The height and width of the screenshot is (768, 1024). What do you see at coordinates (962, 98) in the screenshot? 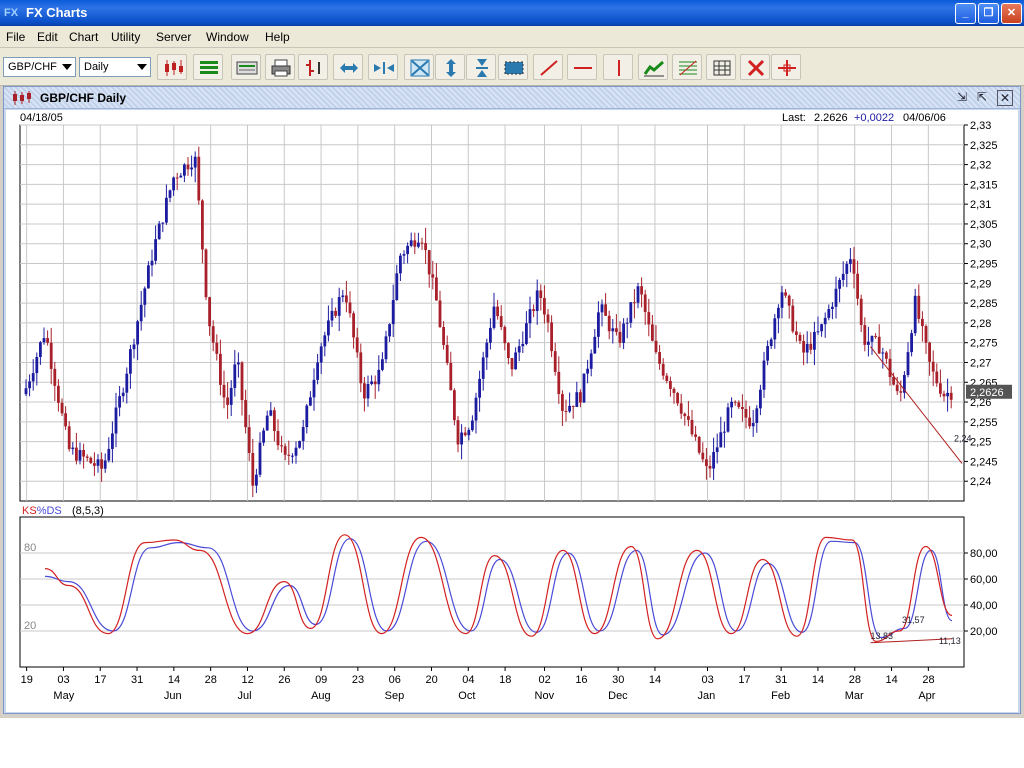
I see `restore-icon: ⇲` at bounding box center [962, 98].